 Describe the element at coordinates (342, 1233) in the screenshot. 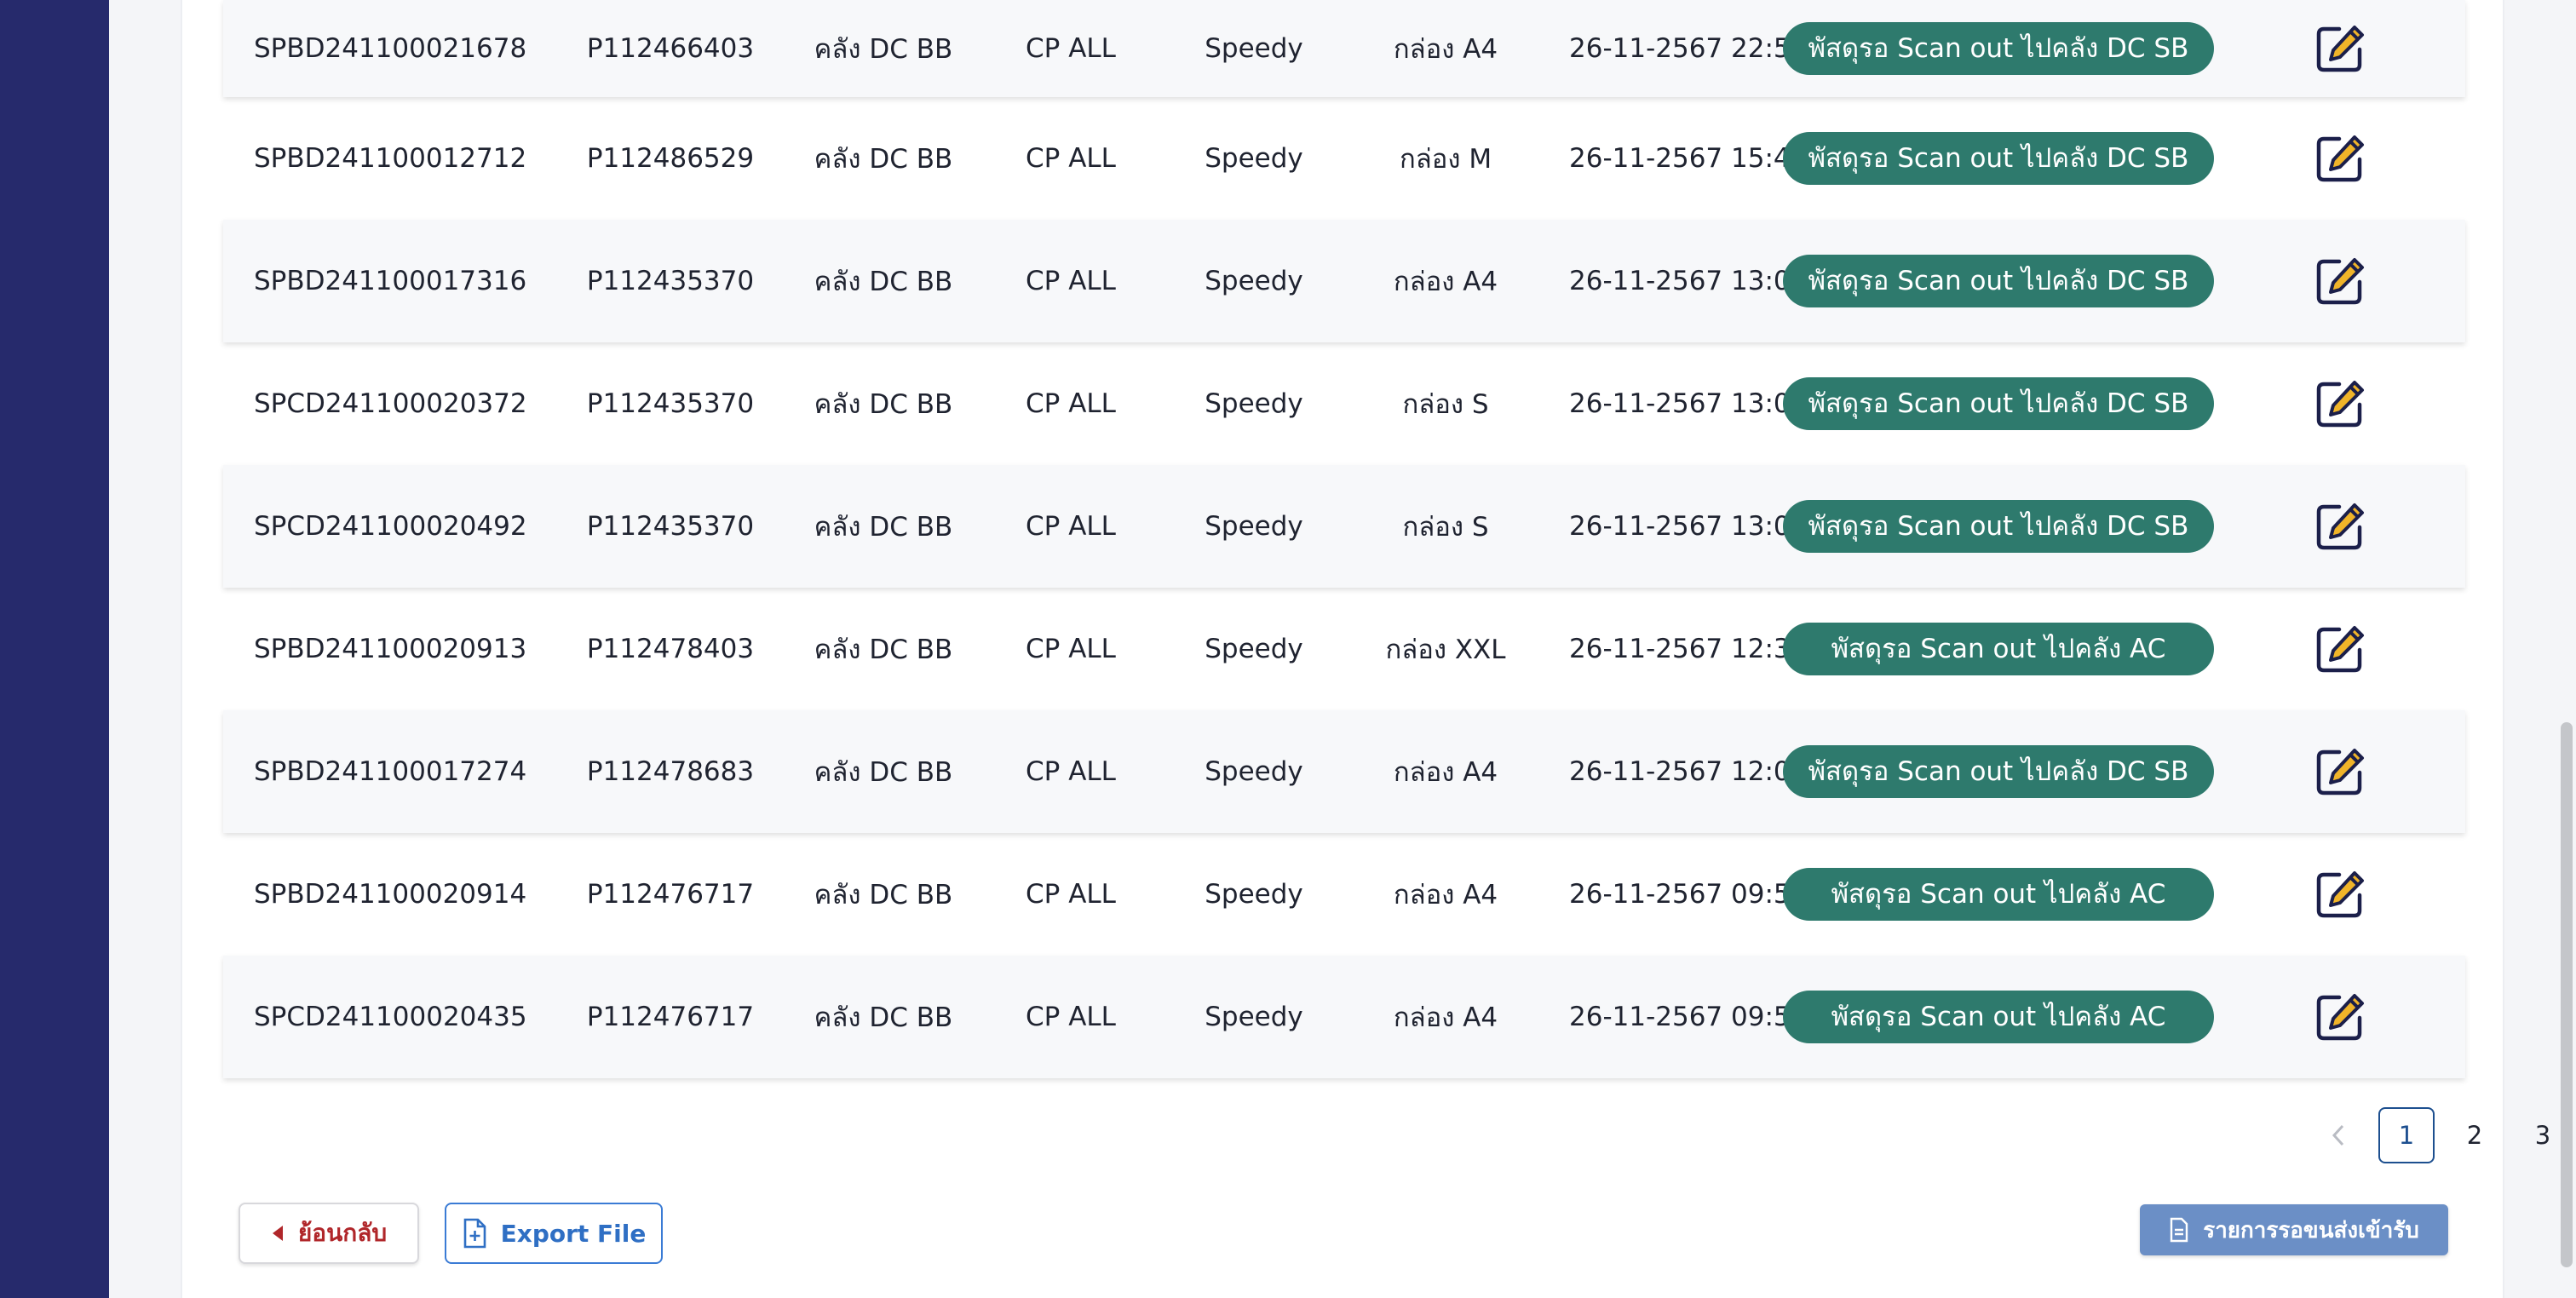

I see `back-button-label: ย้อนกลับ` at that location.